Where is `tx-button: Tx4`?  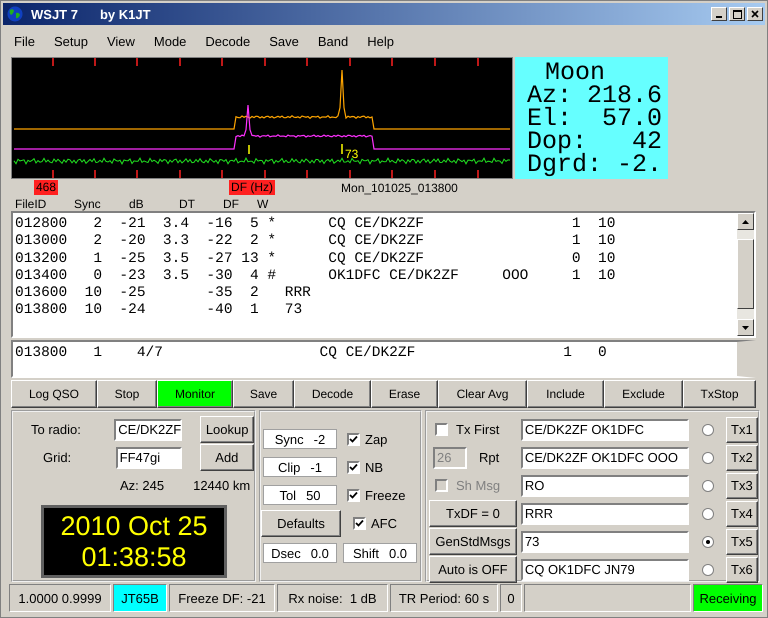
tx-button: Tx4 is located at coordinates (742, 513).